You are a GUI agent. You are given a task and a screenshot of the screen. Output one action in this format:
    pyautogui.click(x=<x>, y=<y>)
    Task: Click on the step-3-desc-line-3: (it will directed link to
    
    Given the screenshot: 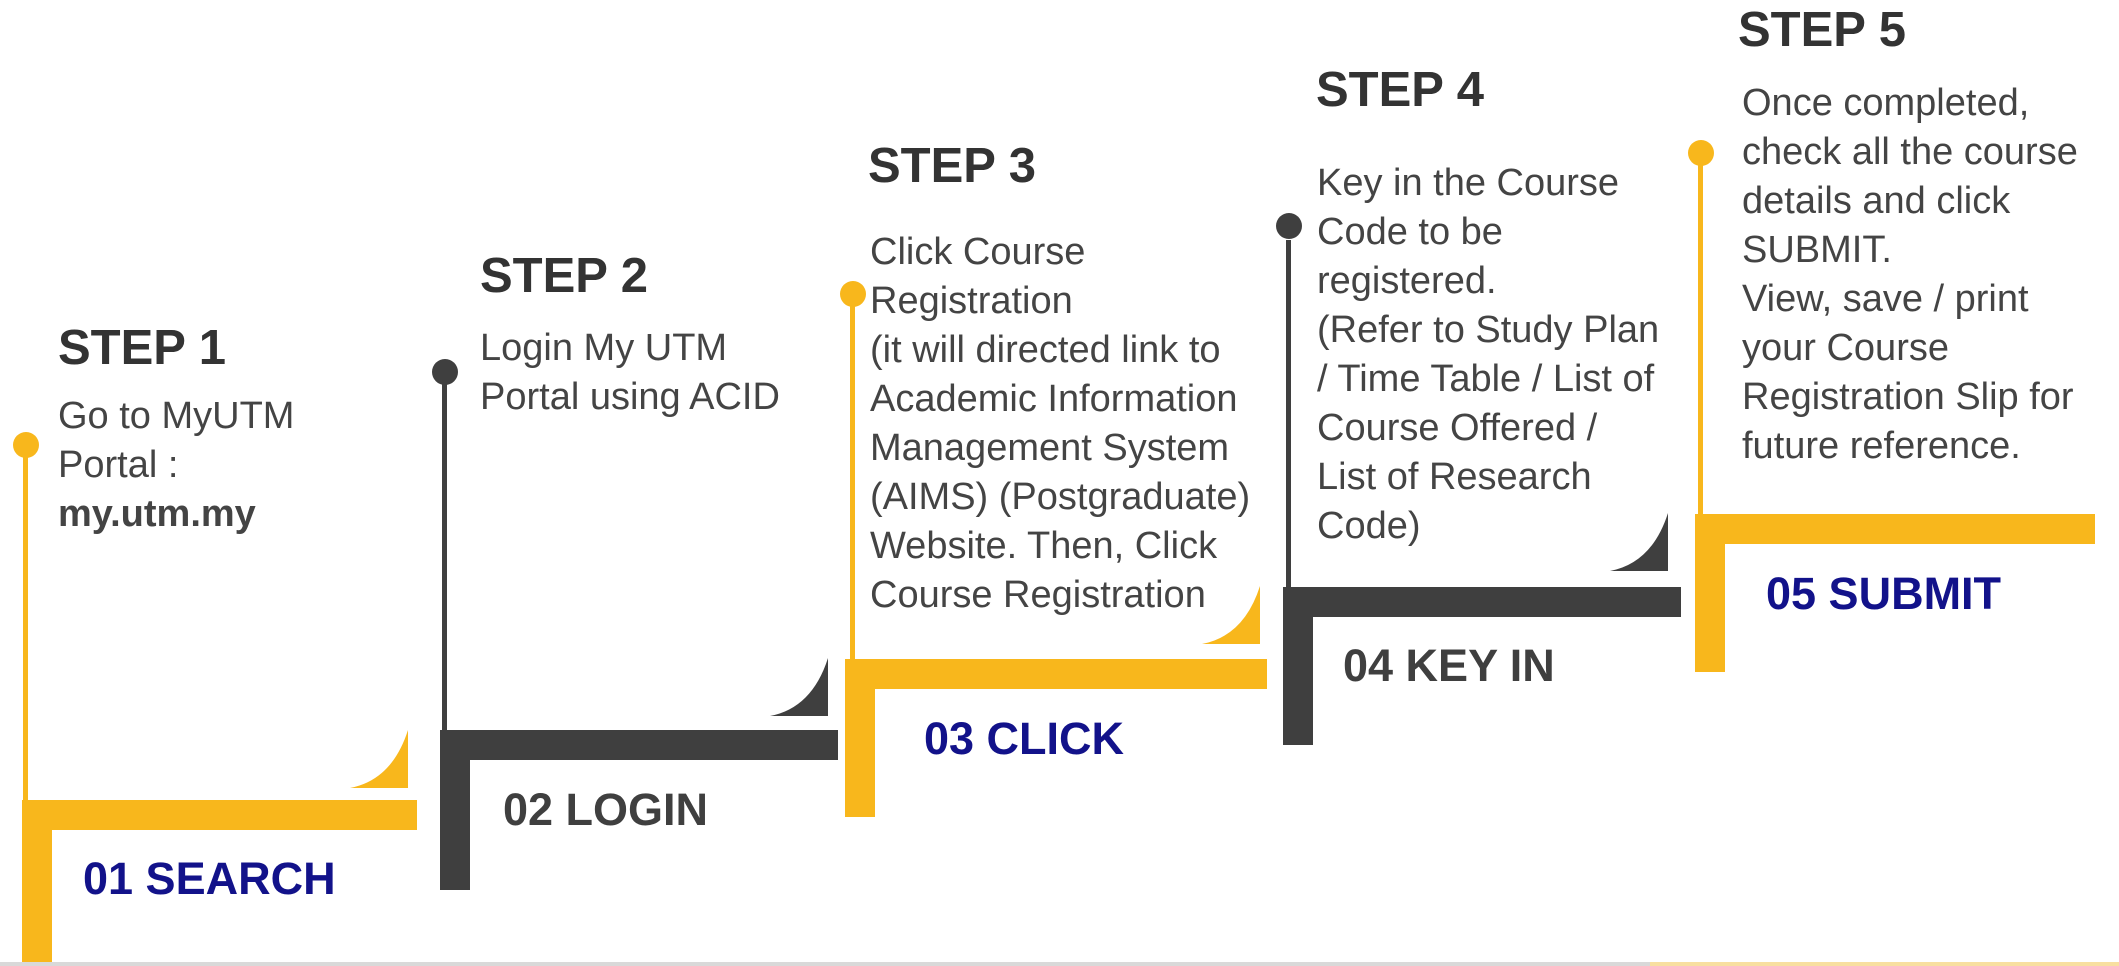 What is the action you would take?
    pyautogui.click(x=1045, y=350)
    